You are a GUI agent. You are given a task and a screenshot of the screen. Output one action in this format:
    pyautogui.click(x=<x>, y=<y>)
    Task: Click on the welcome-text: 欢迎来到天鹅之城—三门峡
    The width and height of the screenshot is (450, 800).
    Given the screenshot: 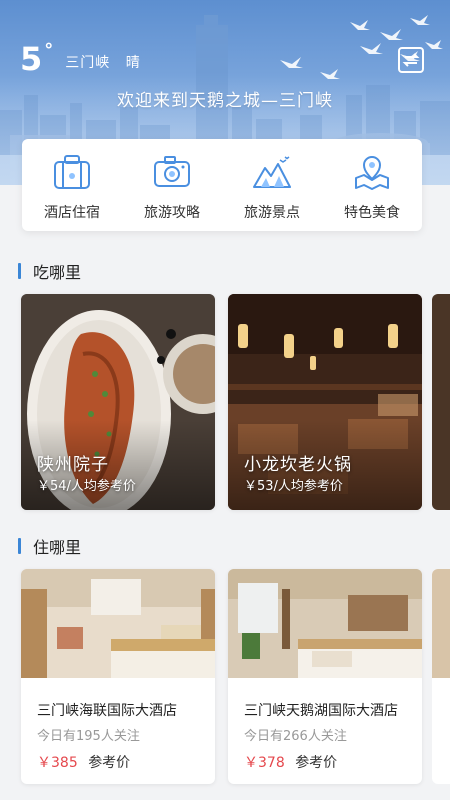 What is the action you would take?
    pyautogui.click(x=225, y=101)
    